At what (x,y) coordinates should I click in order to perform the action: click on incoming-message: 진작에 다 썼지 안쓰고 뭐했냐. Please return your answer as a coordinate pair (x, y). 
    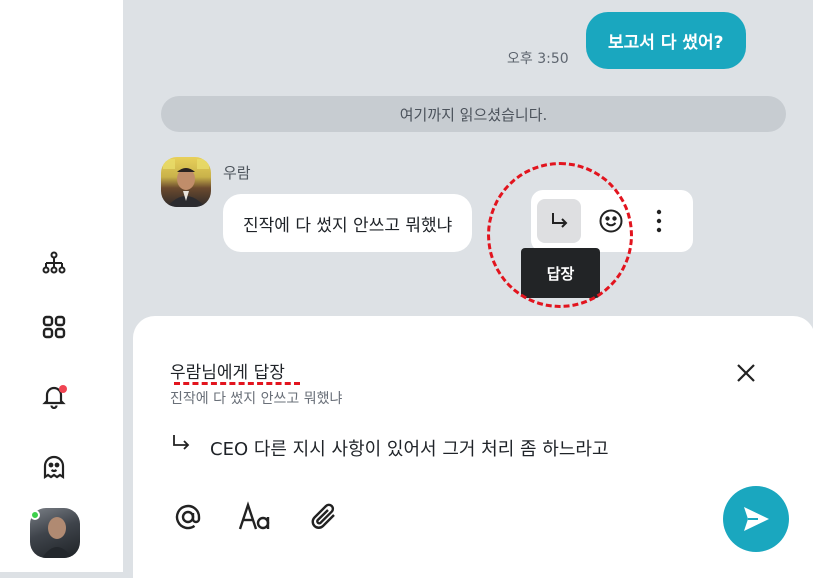
    Looking at the image, I should click on (348, 223).